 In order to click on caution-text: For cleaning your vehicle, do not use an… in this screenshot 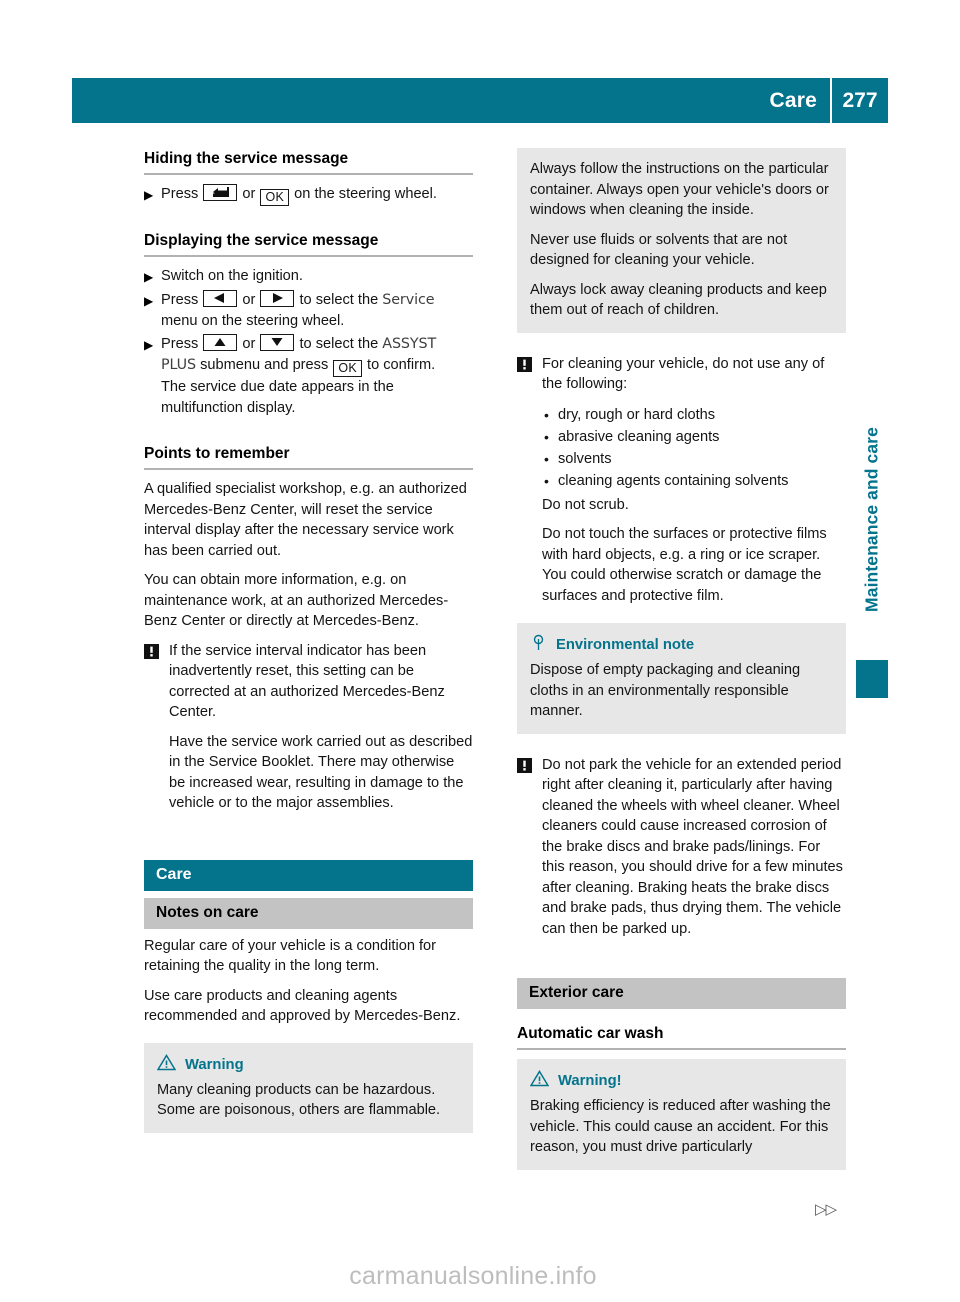, I will do `click(694, 480)`.